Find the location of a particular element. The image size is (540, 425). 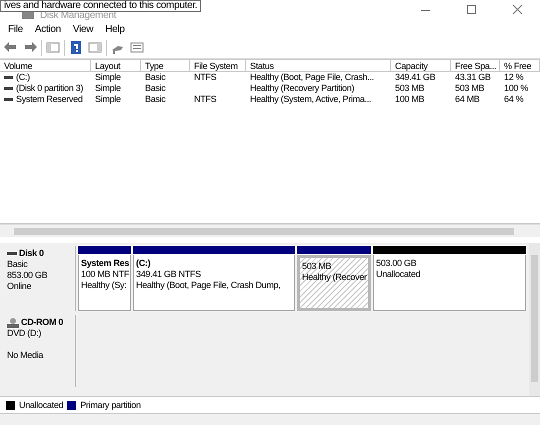

table-cell: 100 % is located at coordinates (516, 88).